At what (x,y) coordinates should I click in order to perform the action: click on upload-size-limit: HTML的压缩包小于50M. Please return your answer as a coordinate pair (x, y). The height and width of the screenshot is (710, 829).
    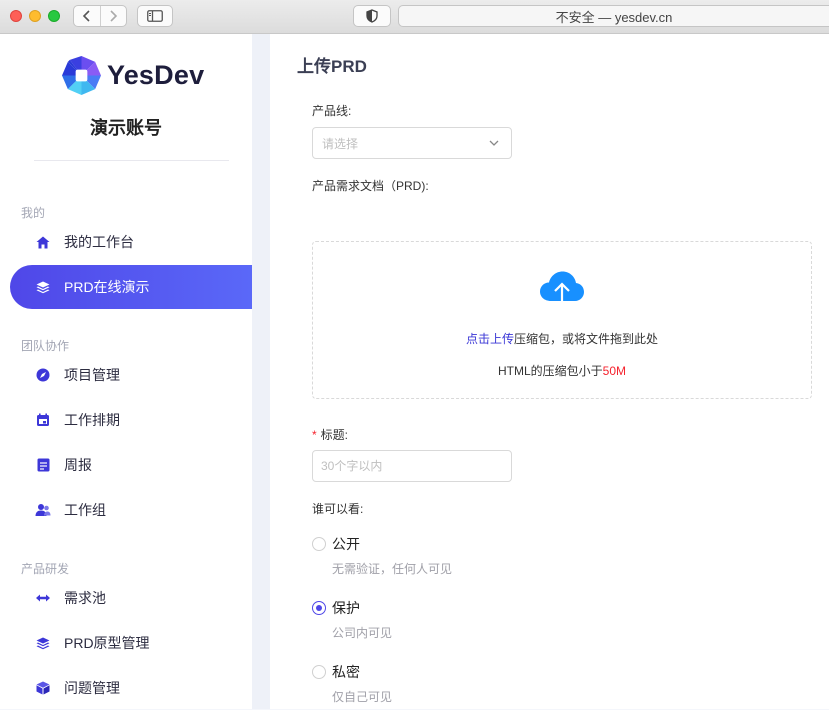
    Looking at the image, I should click on (562, 370).